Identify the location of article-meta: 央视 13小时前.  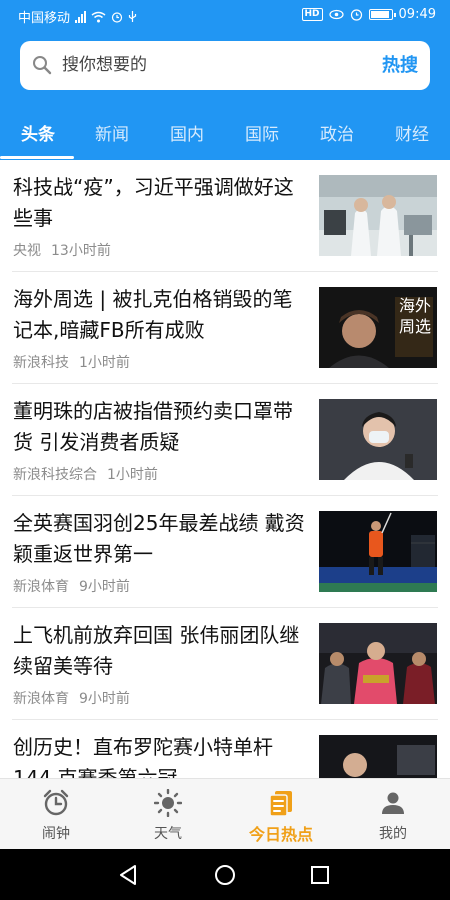
(62, 250).